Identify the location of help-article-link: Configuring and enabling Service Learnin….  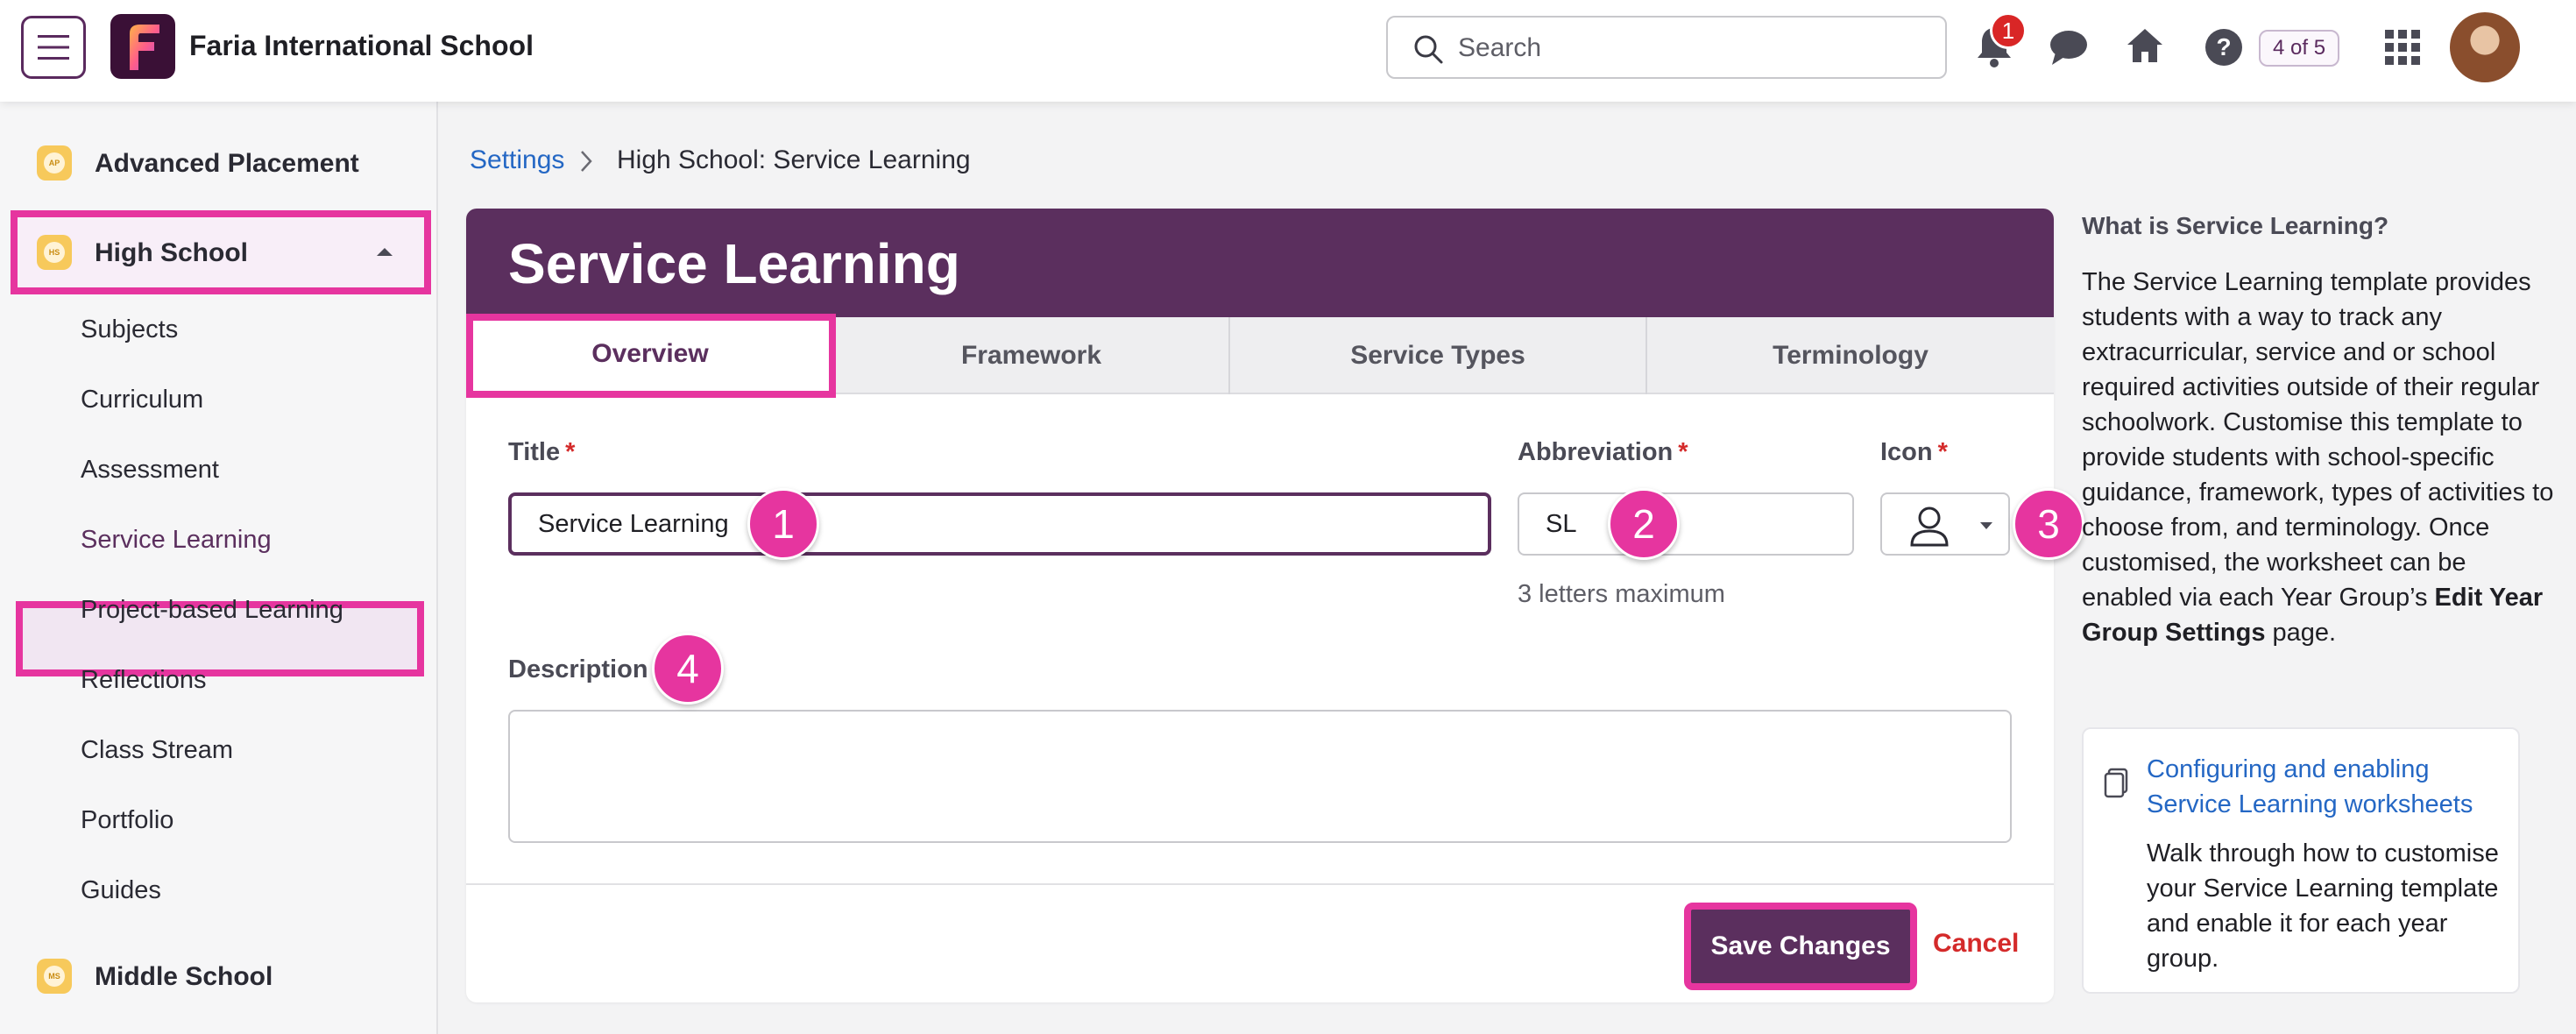
(2326, 787).